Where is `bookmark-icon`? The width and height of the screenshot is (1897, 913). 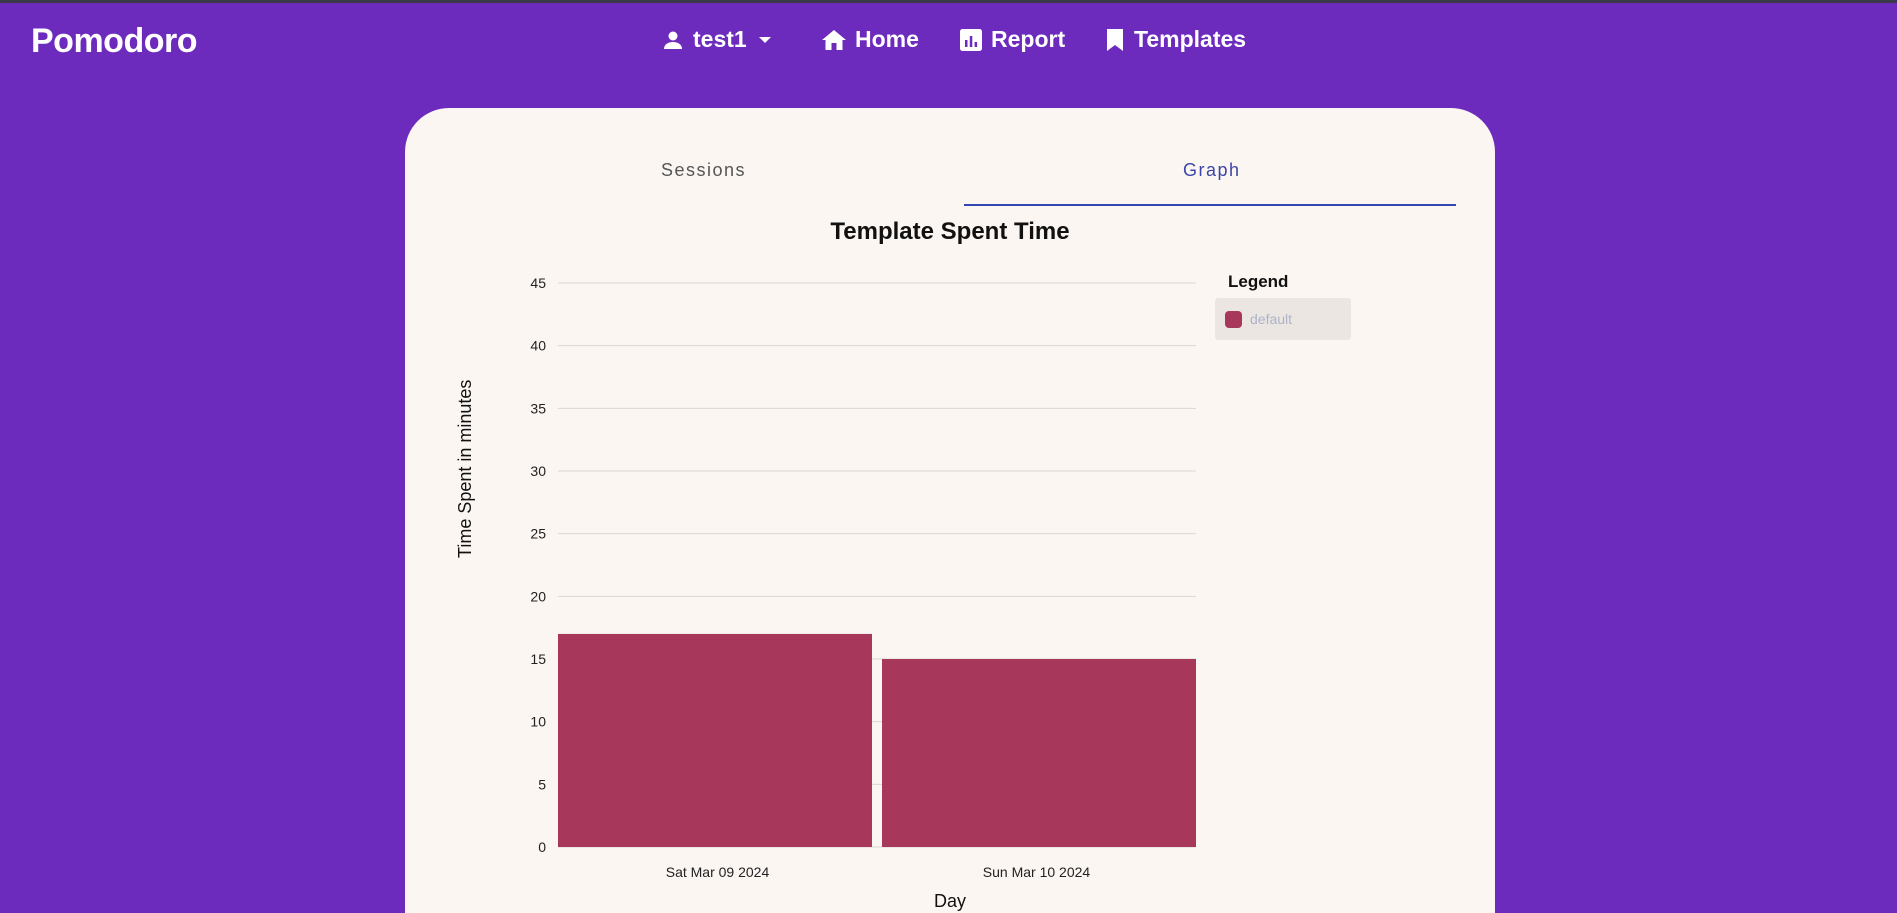
bookmark-icon is located at coordinates (1115, 40).